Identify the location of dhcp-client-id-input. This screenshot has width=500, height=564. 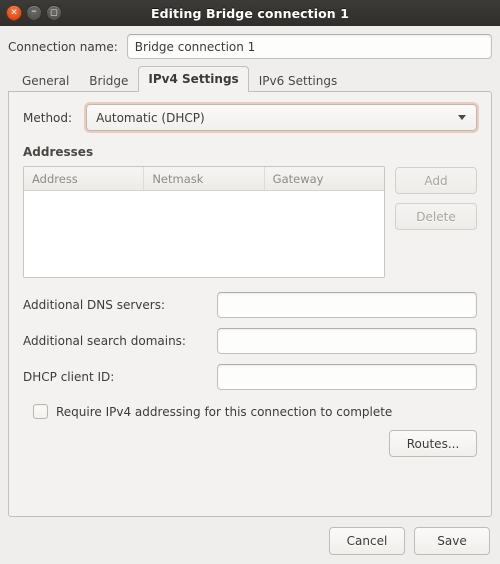
(347, 377).